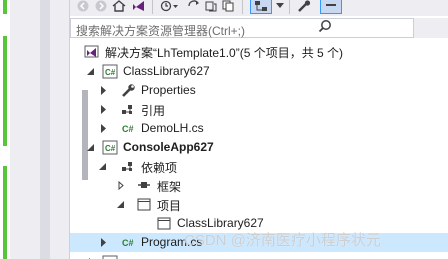 The image size is (448, 259). I want to click on project-reference-label: ClassLibrary627, so click(220, 223).